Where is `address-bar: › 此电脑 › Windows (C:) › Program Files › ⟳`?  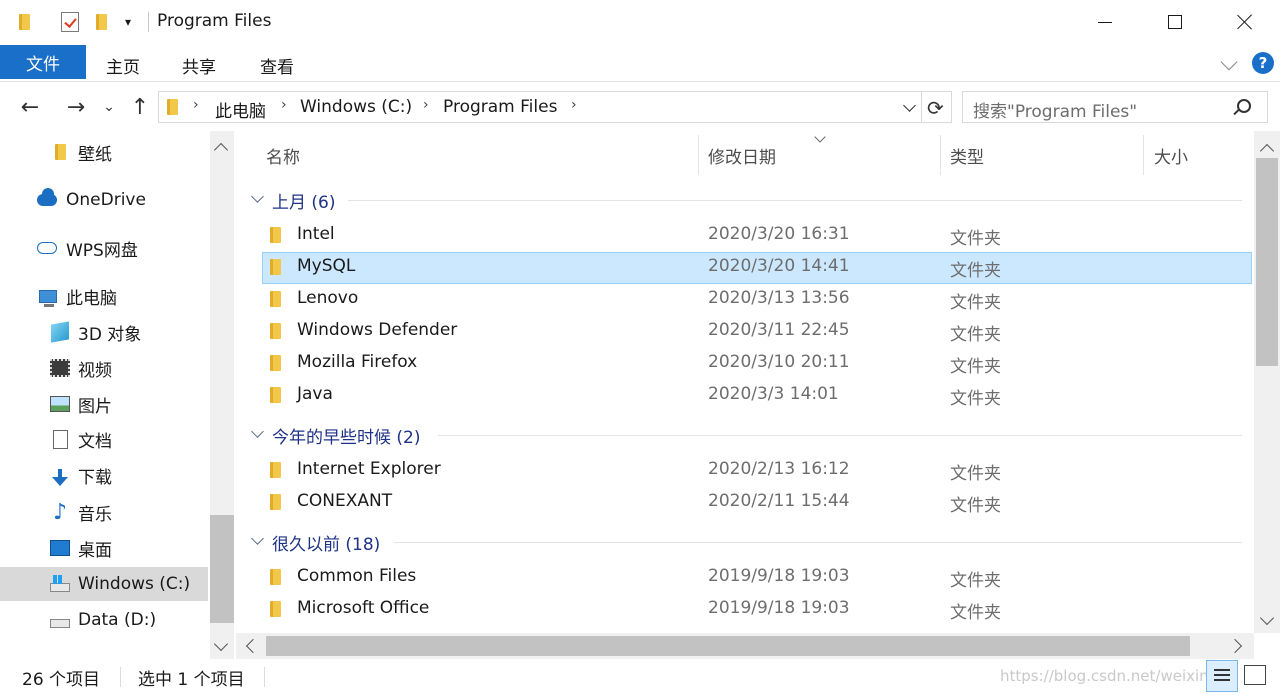
address-bar: › 此电脑 › Windows (C:) › Program Files › ⟳ is located at coordinates (555, 107).